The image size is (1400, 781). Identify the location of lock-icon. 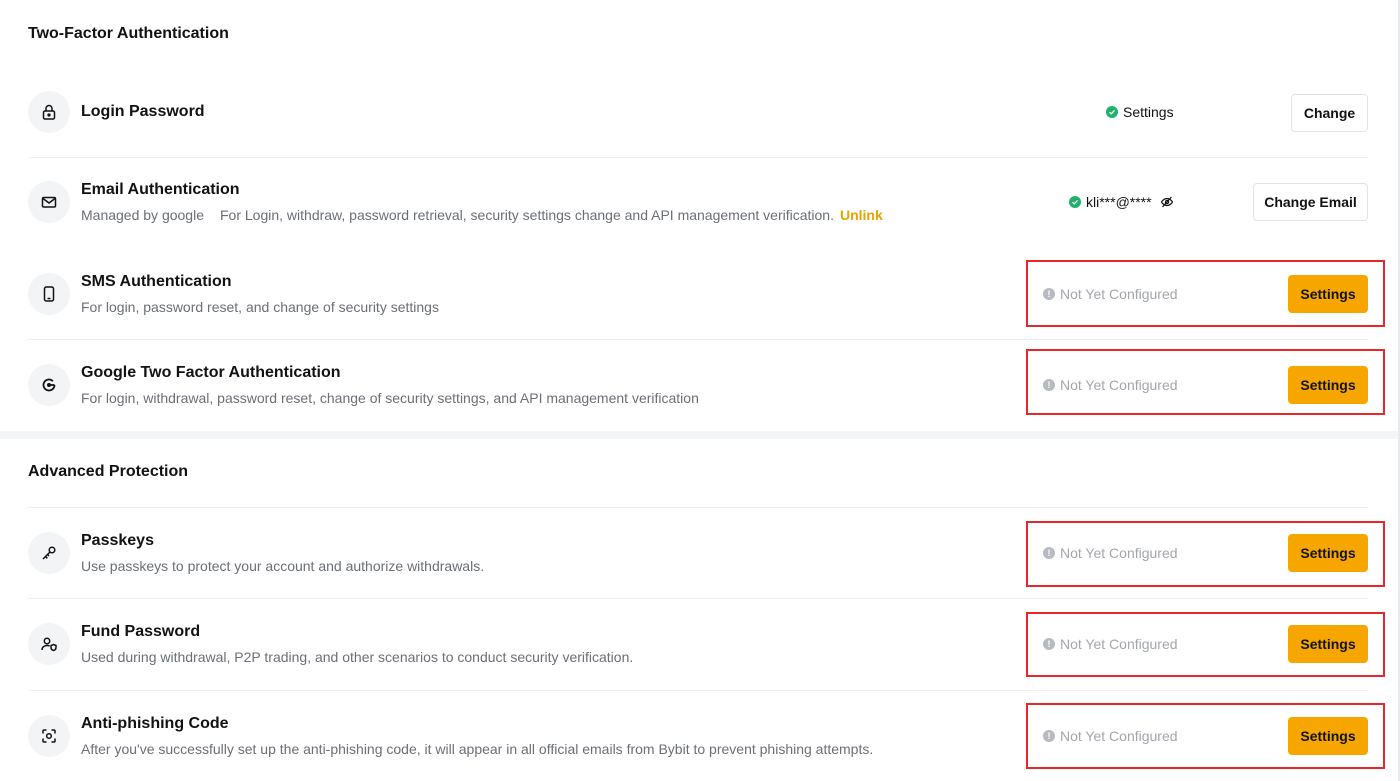
(49, 112).